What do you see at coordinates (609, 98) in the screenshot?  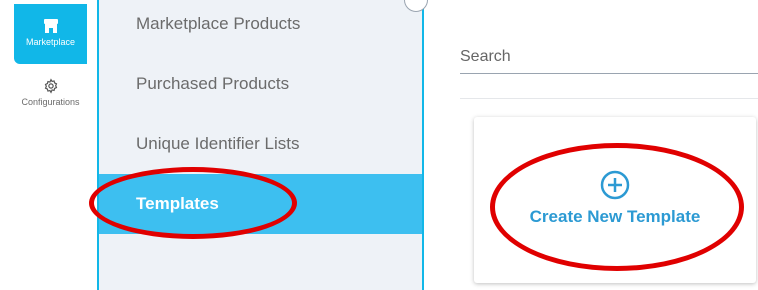 I see `divider` at bounding box center [609, 98].